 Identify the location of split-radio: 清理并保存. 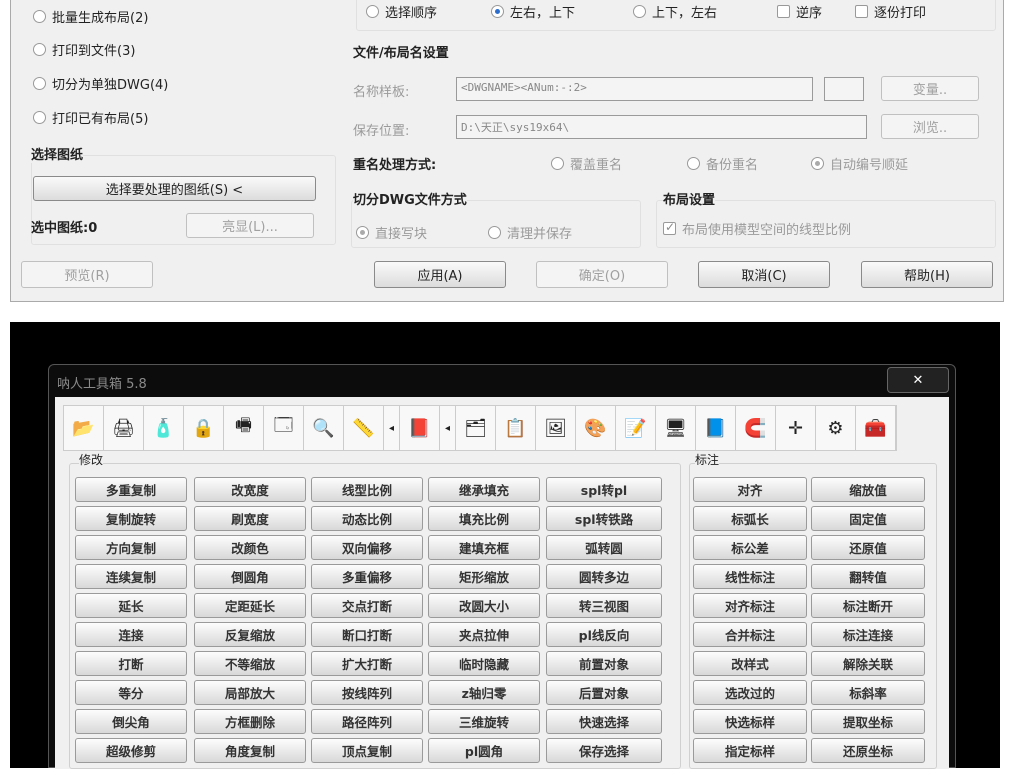
(530, 232).